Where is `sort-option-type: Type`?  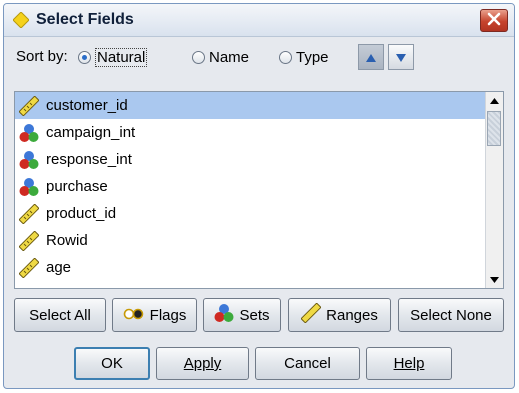 sort-option-type: Type is located at coordinates (304, 57).